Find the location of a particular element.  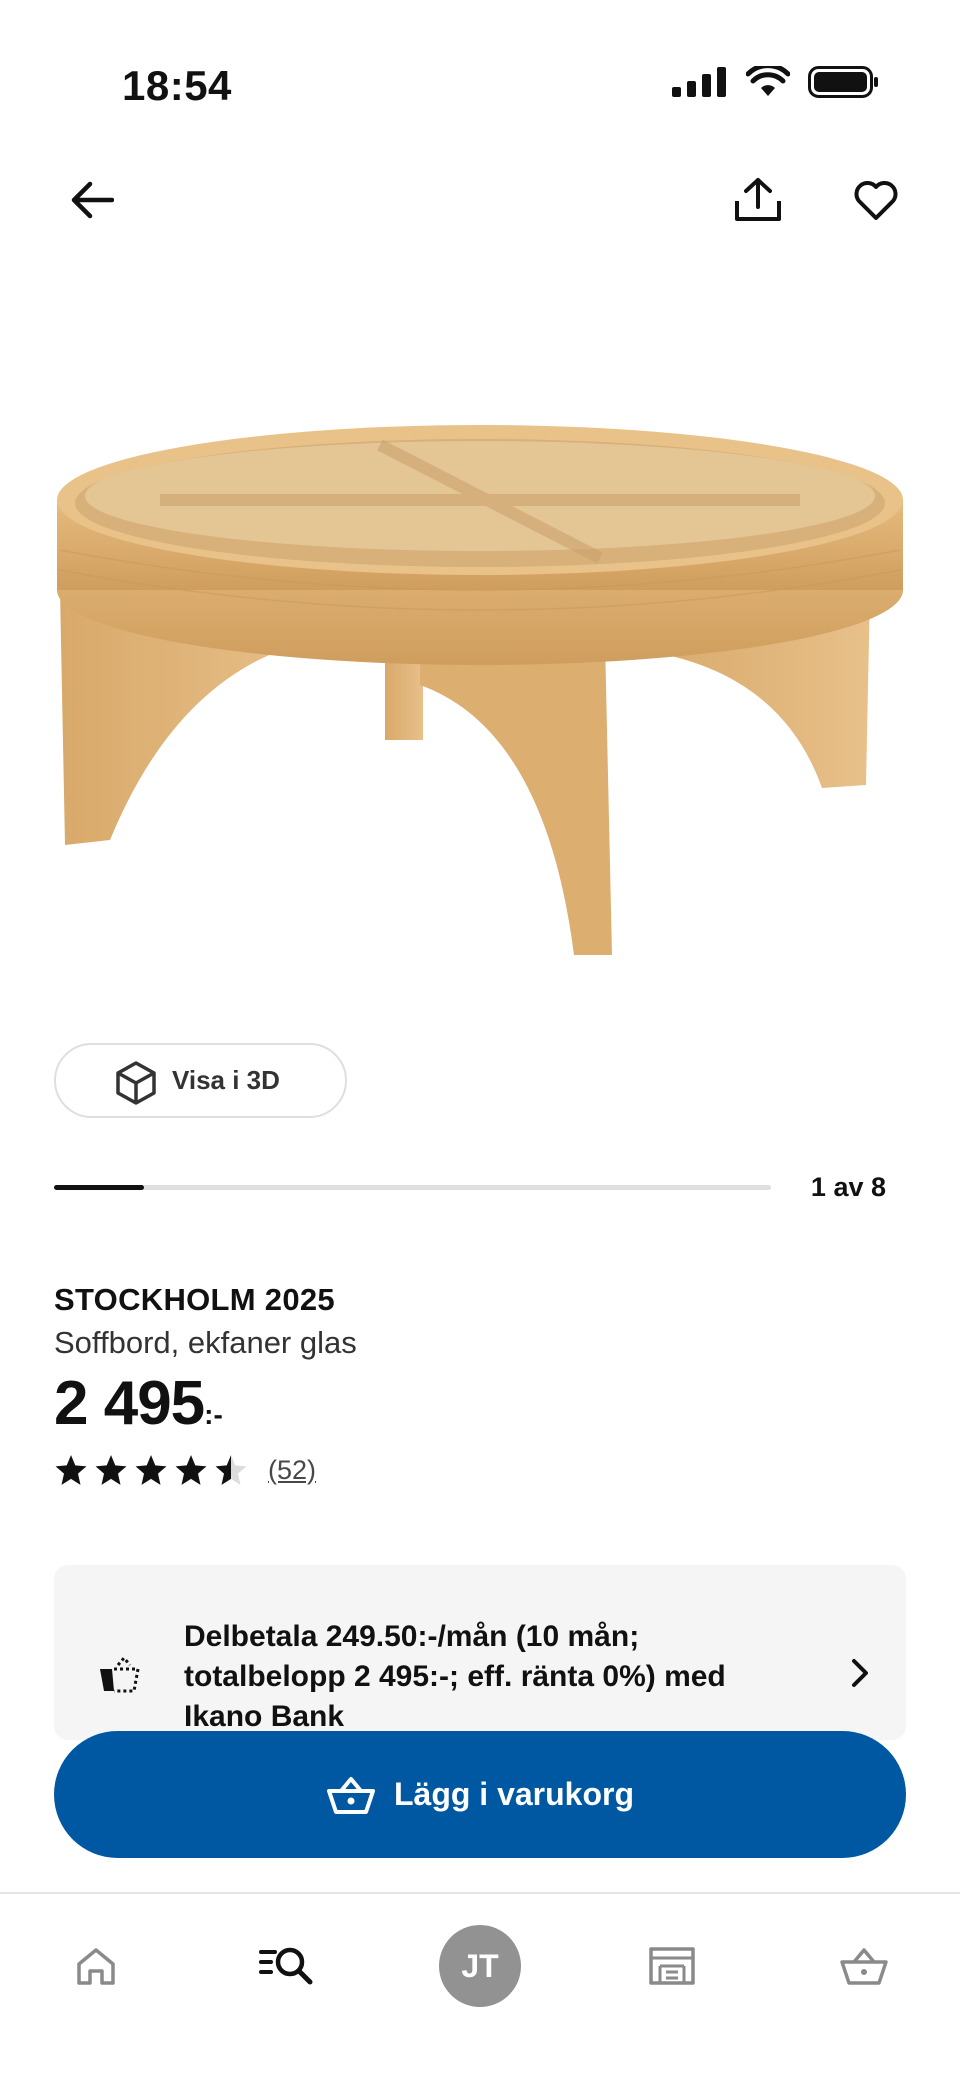

view-3d-button: Visa i 3D is located at coordinates (200, 1080).